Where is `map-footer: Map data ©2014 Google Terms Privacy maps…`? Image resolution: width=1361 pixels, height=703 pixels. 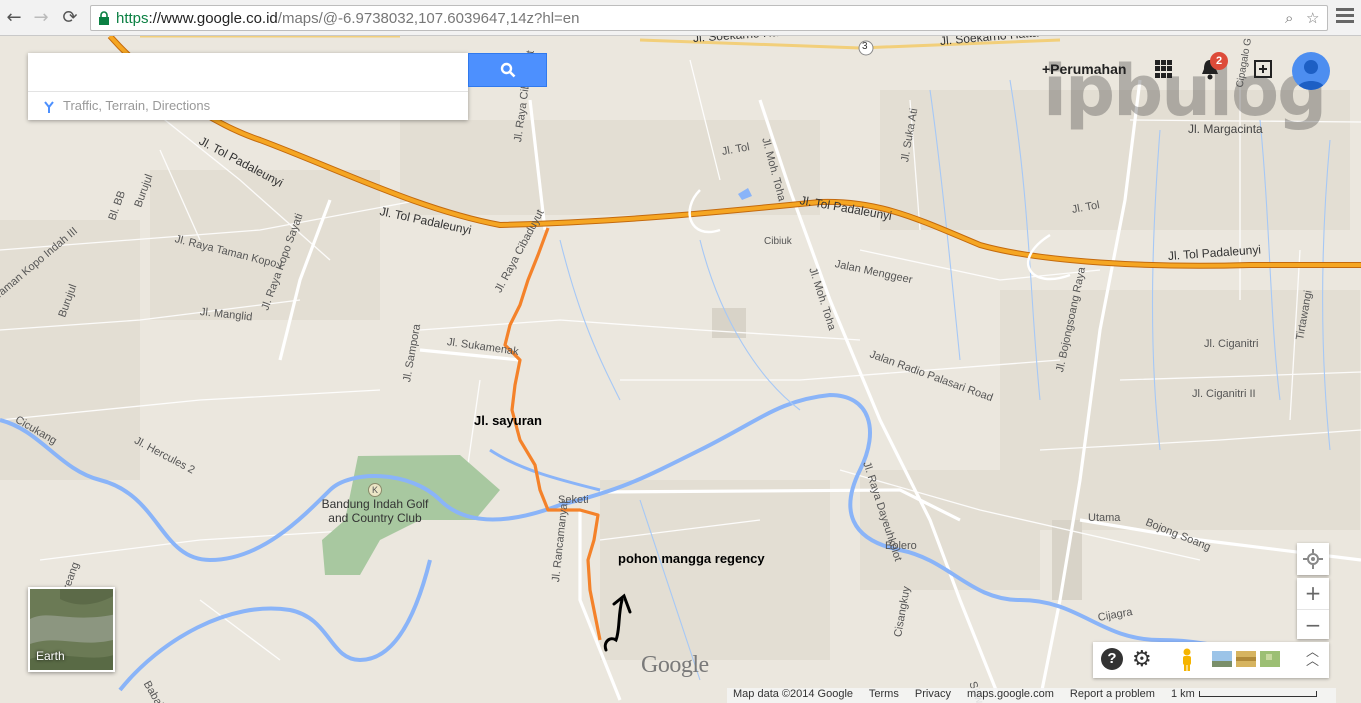 map-footer: Map data ©2014 Google Terms Privacy maps… is located at coordinates (1031, 695).